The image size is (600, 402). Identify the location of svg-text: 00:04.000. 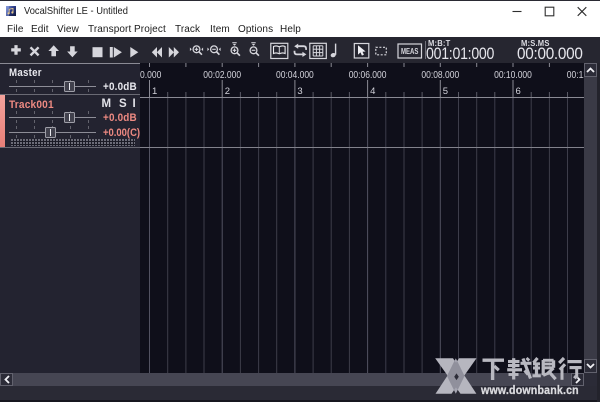
(295, 74).